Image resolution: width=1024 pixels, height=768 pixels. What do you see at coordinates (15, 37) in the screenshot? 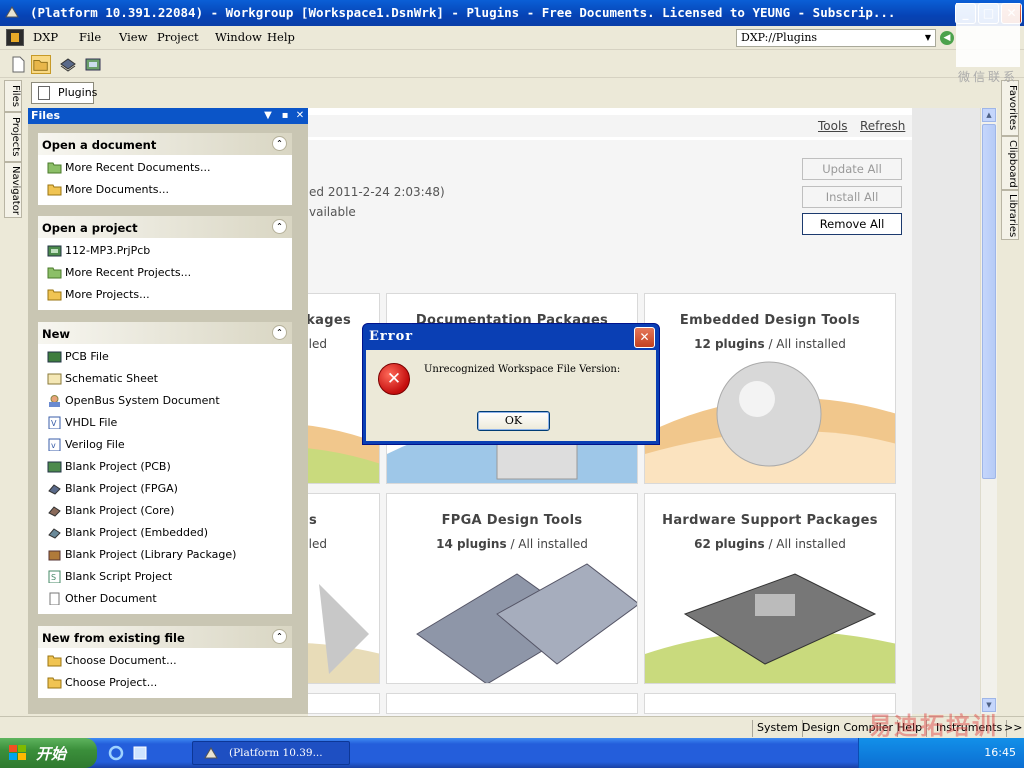
I see `dxp-logo-icon` at bounding box center [15, 37].